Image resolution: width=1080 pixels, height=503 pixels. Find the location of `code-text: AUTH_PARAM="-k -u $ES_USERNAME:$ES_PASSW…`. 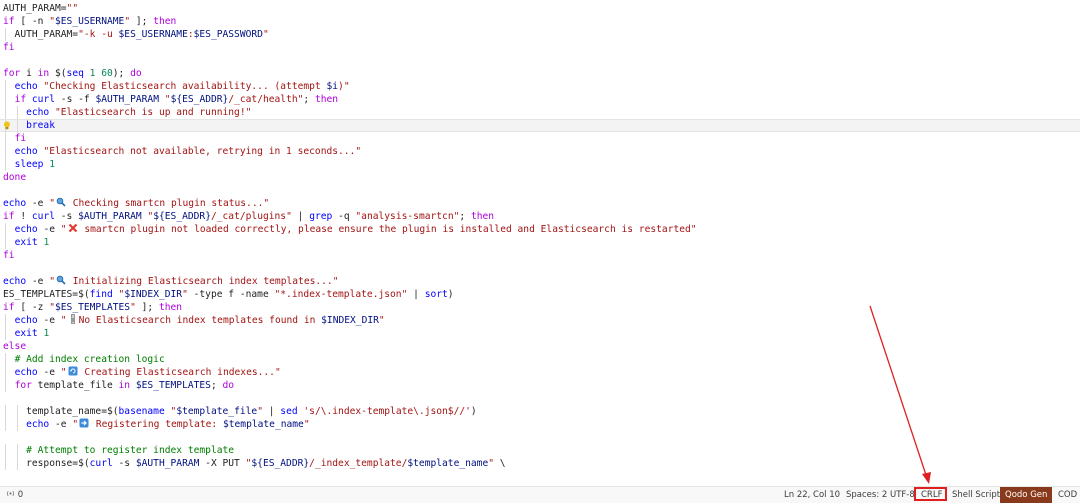

code-text: AUTH_PARAM="-k -u $ES_USERNAME:$ES_PASSW… is located at coordinates (136, 34).